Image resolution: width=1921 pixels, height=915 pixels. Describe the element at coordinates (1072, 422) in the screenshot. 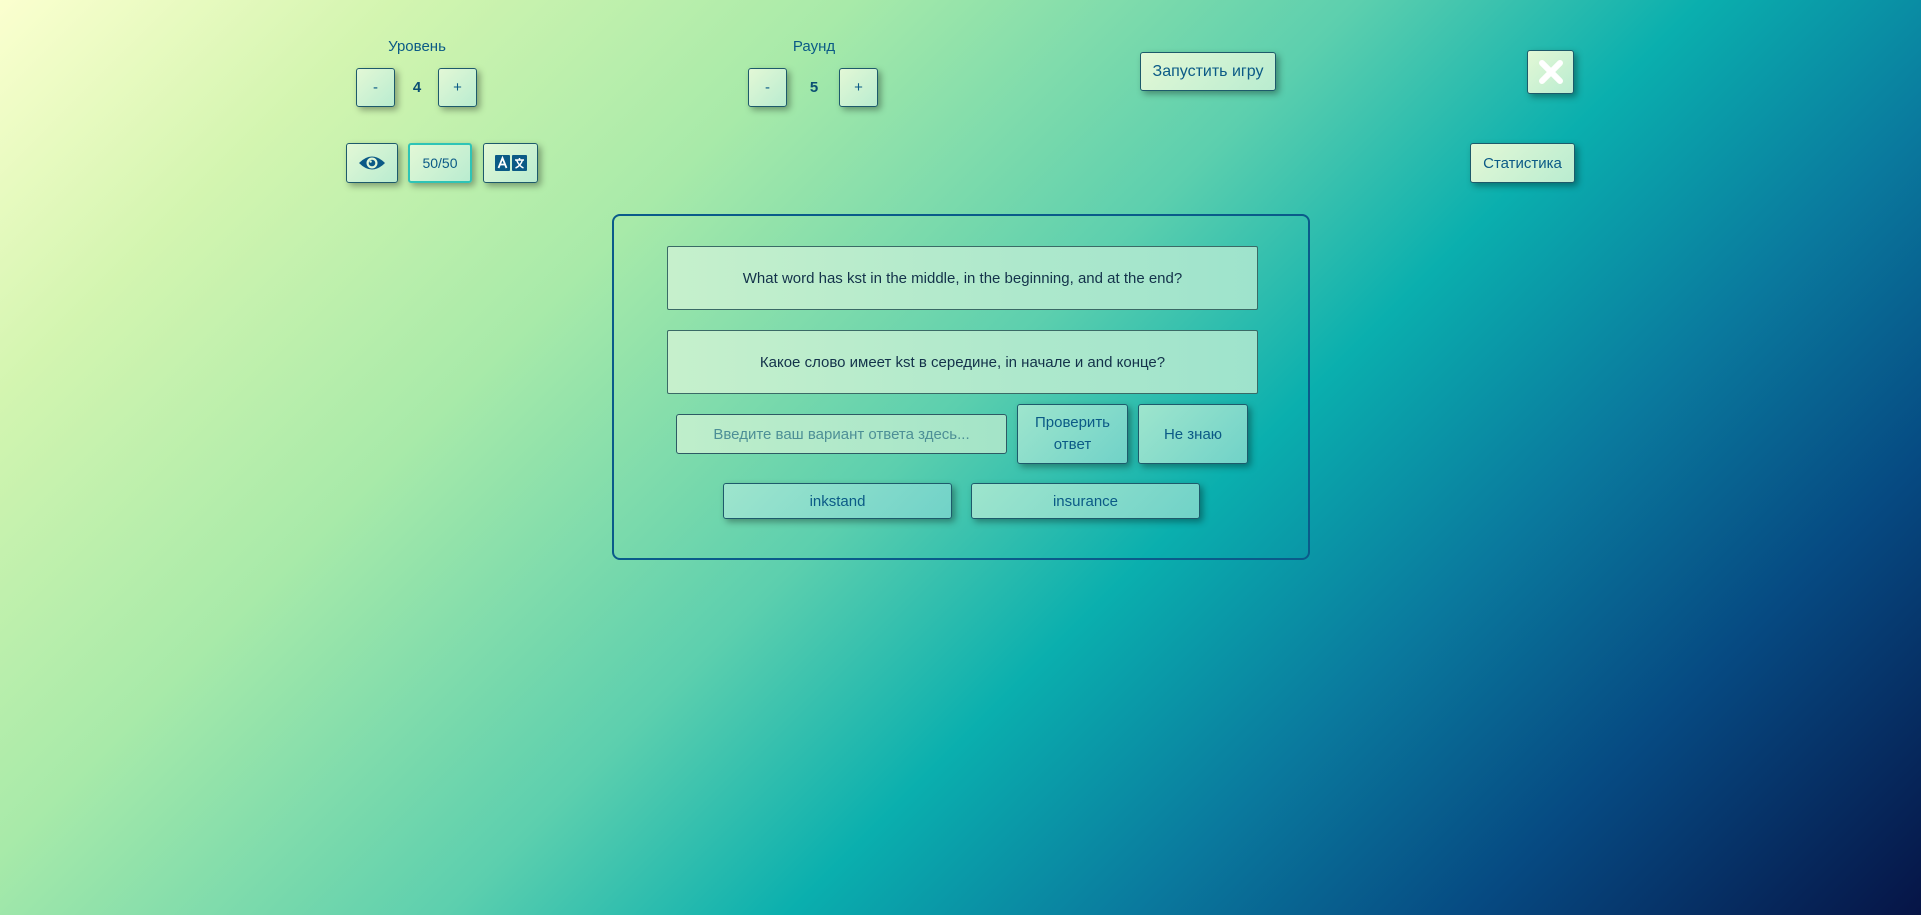

I see `check-answer-label-line1: Проверить` at that location.